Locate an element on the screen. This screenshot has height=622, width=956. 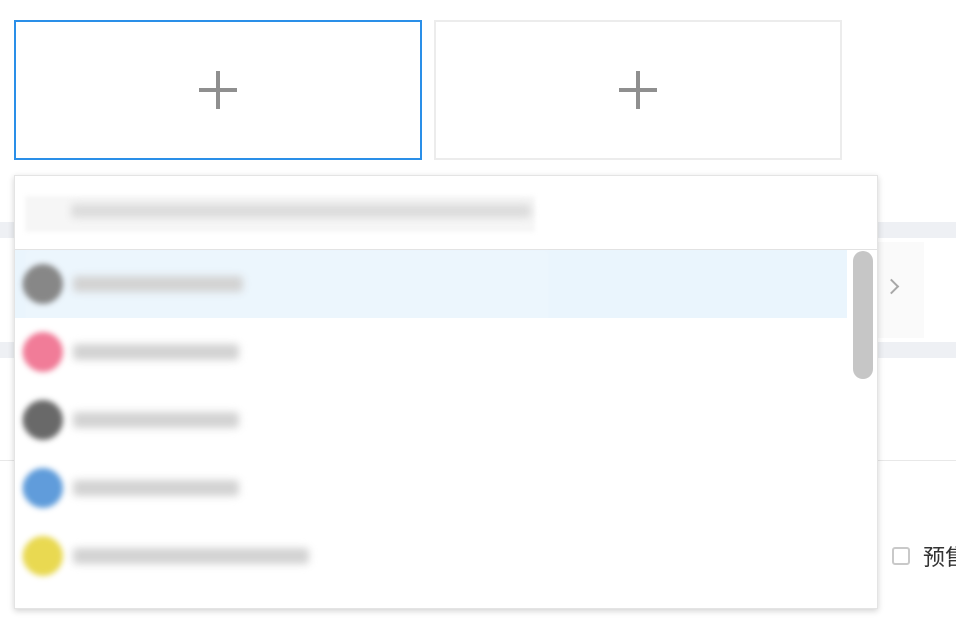
background-card is located at coordinates (901, 290).